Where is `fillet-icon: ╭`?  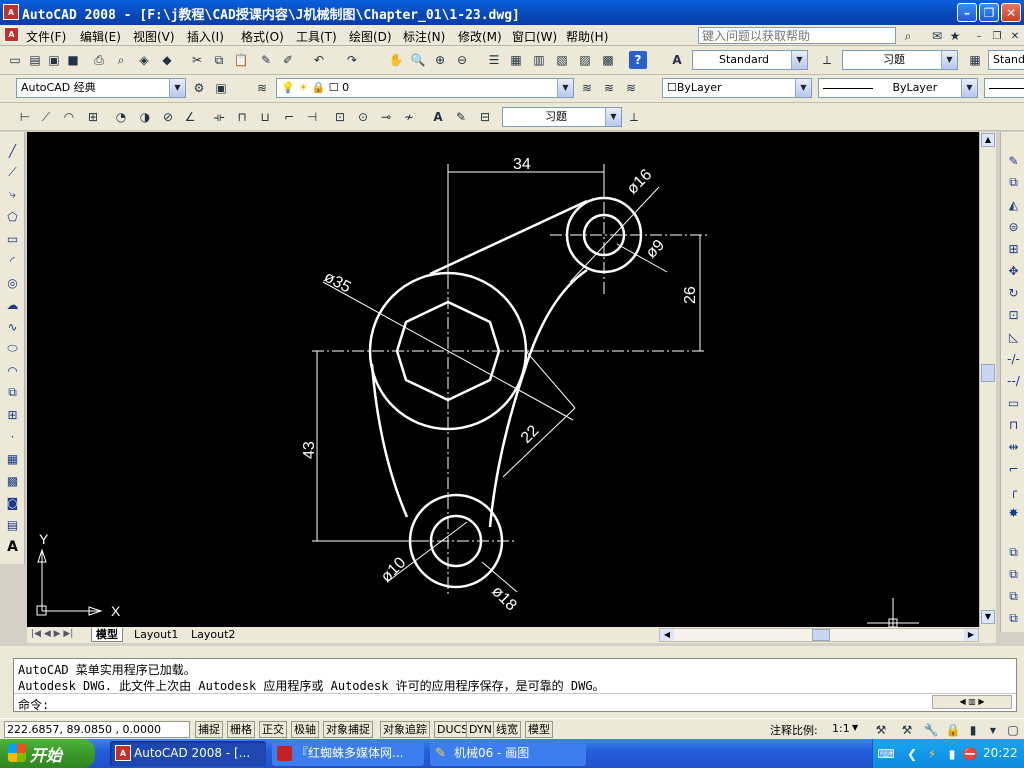 fillet-icon: ╭ is located at coordinates (1013, 490).